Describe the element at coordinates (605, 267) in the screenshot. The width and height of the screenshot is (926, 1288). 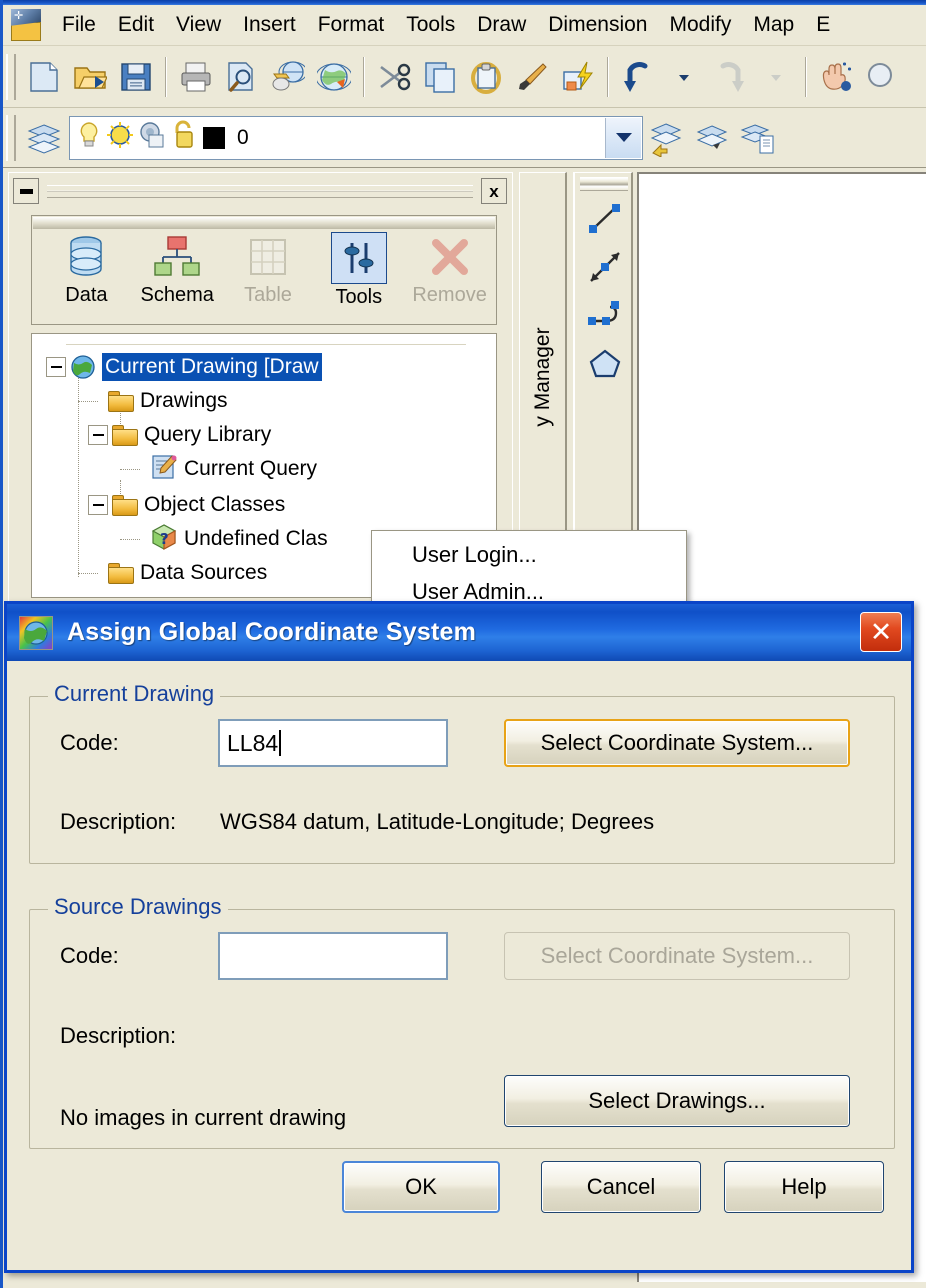
I see `construction-line-icon` at that location.